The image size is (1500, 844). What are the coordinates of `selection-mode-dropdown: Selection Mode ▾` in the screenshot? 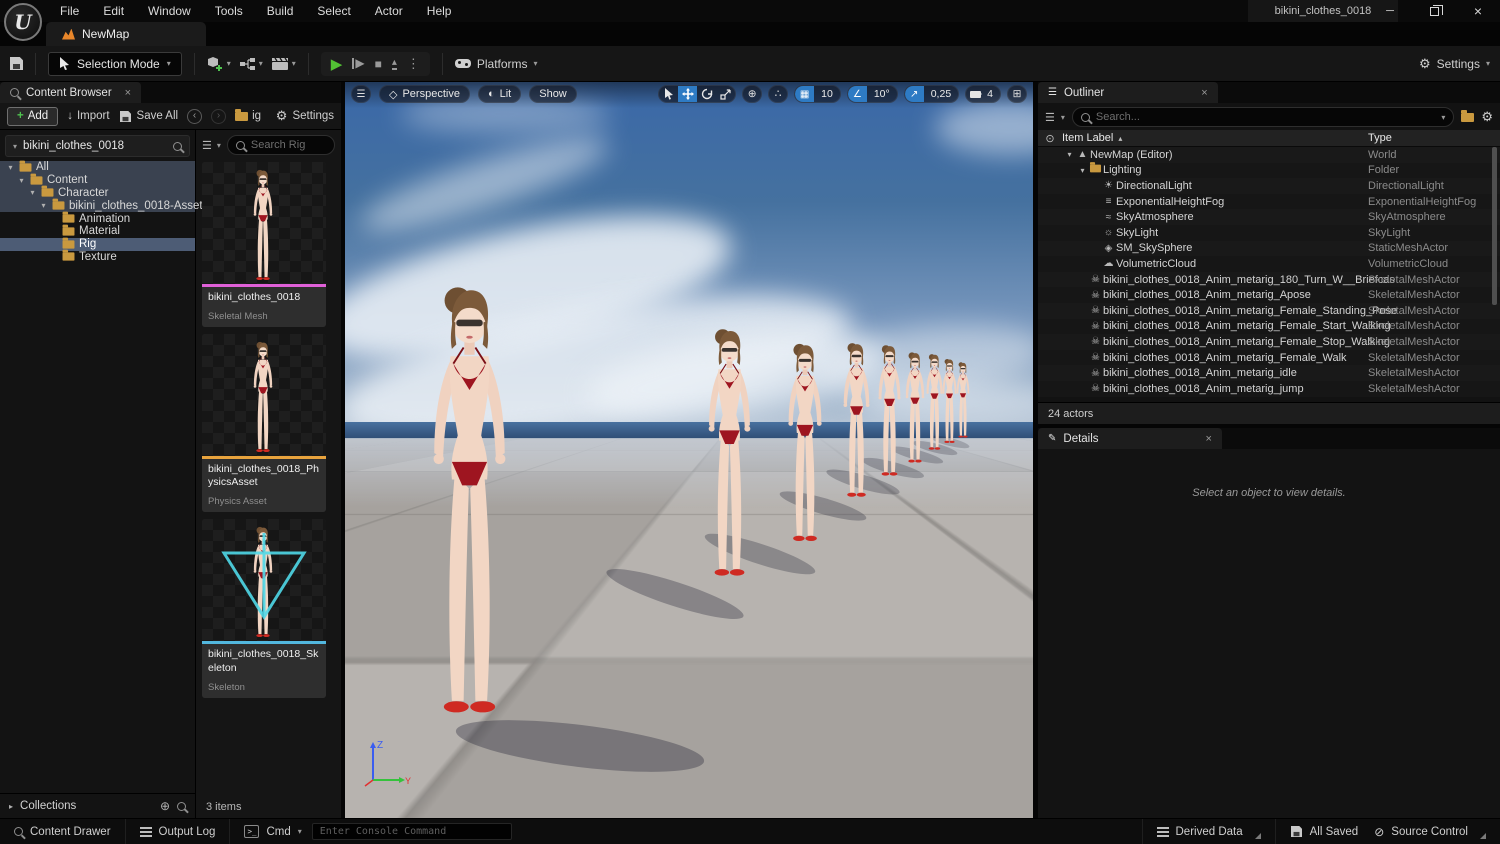 It's located at (115, 63).